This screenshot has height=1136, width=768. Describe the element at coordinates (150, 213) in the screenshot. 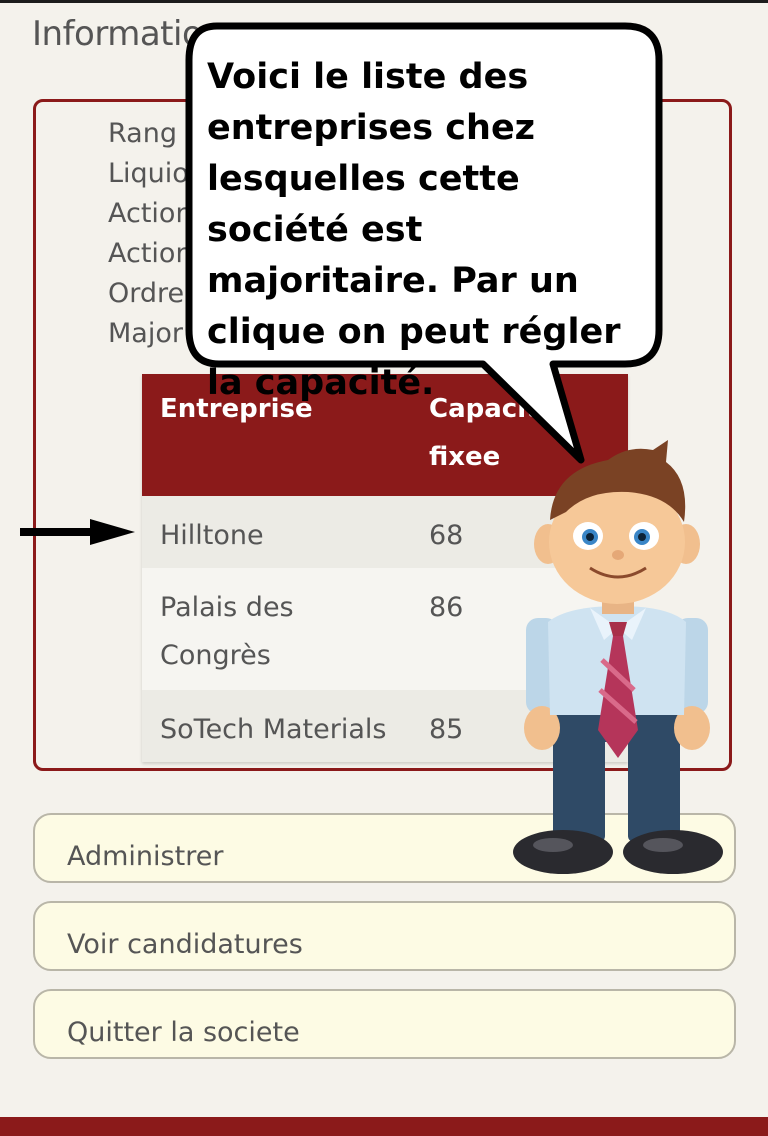

I see `info-line-actions-1: Action` at that location.